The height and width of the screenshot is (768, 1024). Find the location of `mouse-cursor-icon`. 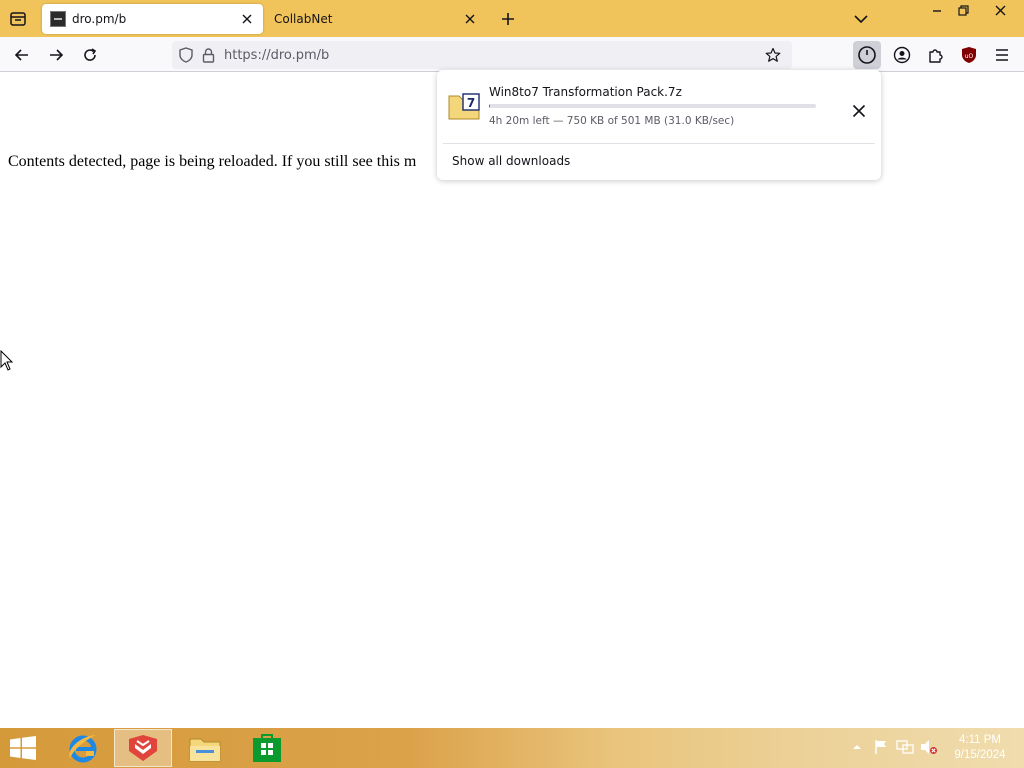

mouse-cursor-icon is located at coordinates (7, 360).